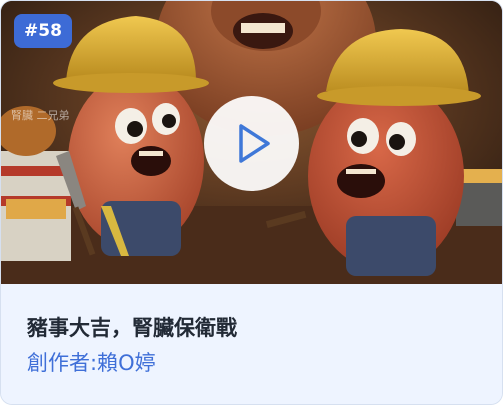  I want to click on episode-badge: #58, so click(43, 31).